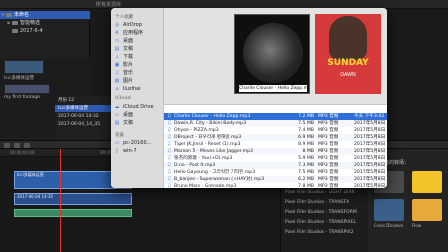 Image resolution: width=448 pixels, height=252 pixels. What do you see at coordinates (123, 98) in the screenshot?
I see `sidebar-section-icloud: iCloud` at bounding box center [123, 98].